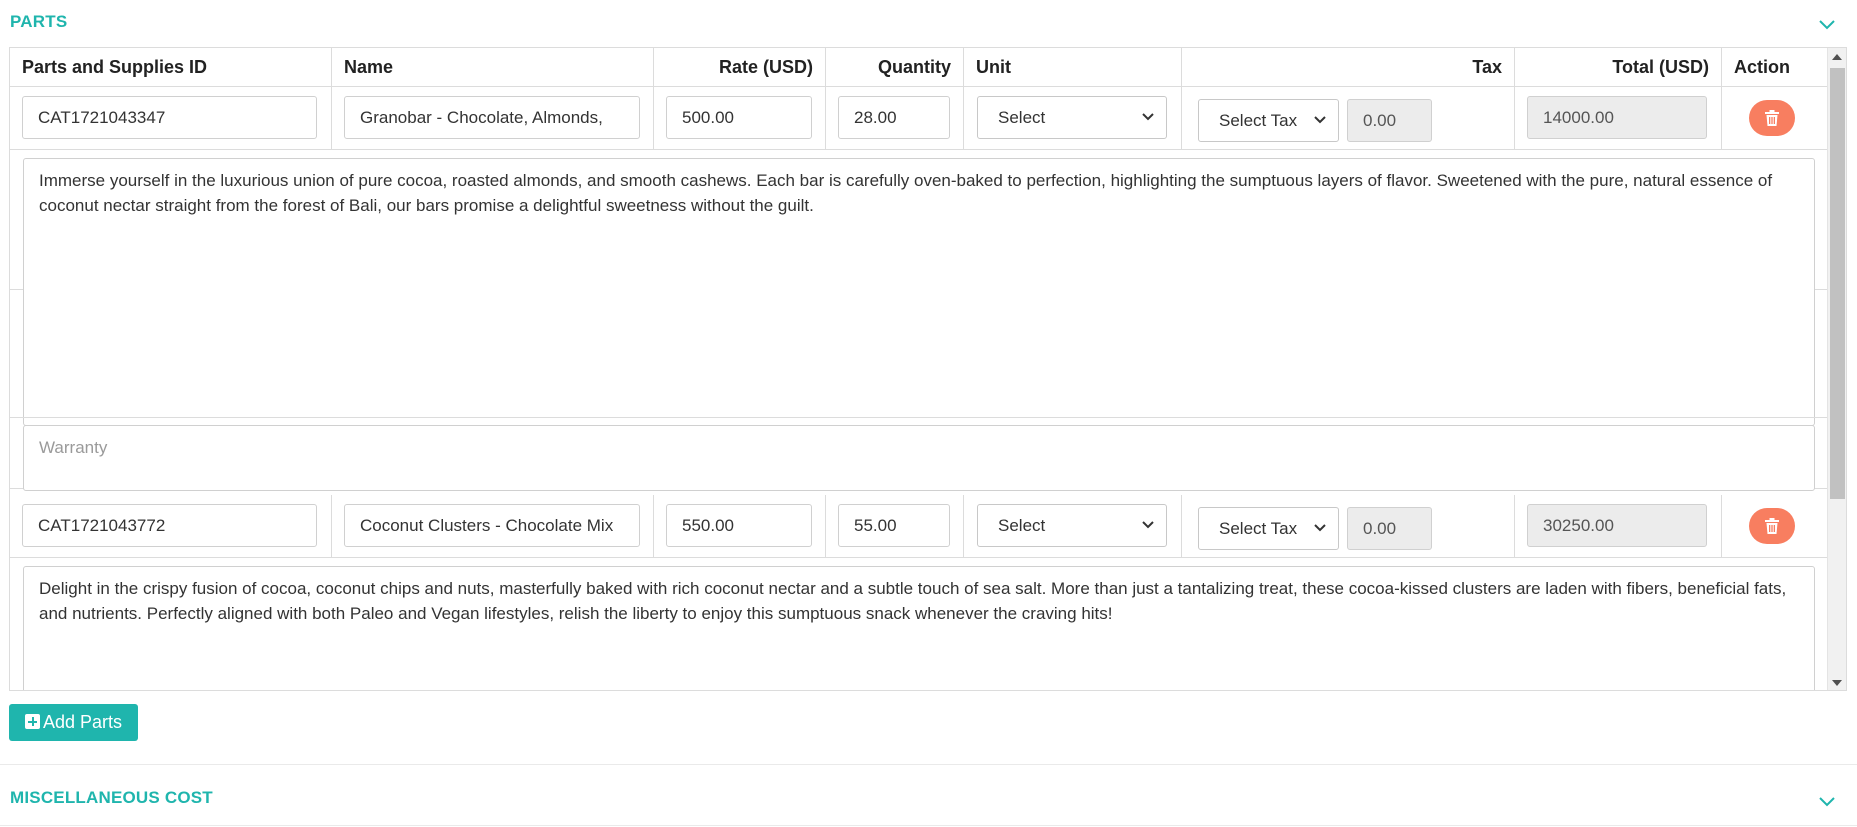 The image size is (1857, 827). Describe the element at coordinates (1073, 67) in the screenshot. I see `col-header-unit: Unit` at that location.